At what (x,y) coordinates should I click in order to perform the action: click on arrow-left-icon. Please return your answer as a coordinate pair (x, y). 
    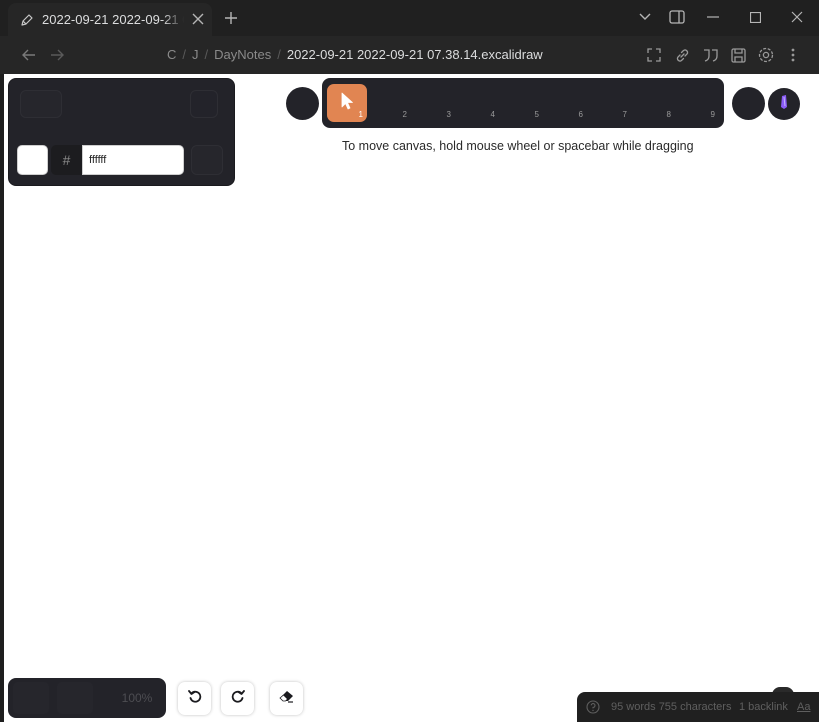
    Looking at the image, I should click on (29, 55).